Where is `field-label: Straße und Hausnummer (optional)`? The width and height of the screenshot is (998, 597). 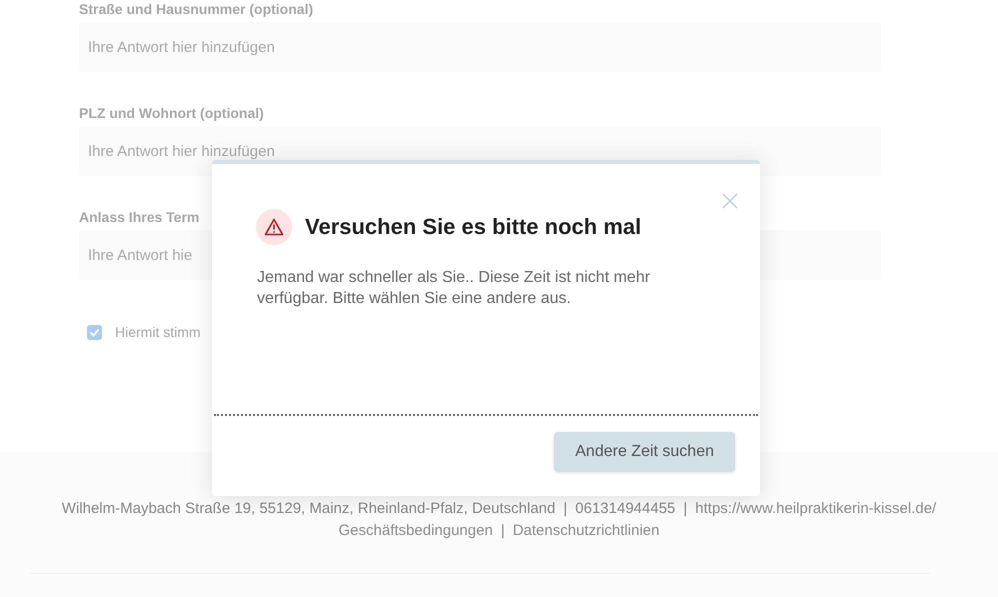 field-label: Straße und Hausnummer (optional) is located at coordinates (196, 9).